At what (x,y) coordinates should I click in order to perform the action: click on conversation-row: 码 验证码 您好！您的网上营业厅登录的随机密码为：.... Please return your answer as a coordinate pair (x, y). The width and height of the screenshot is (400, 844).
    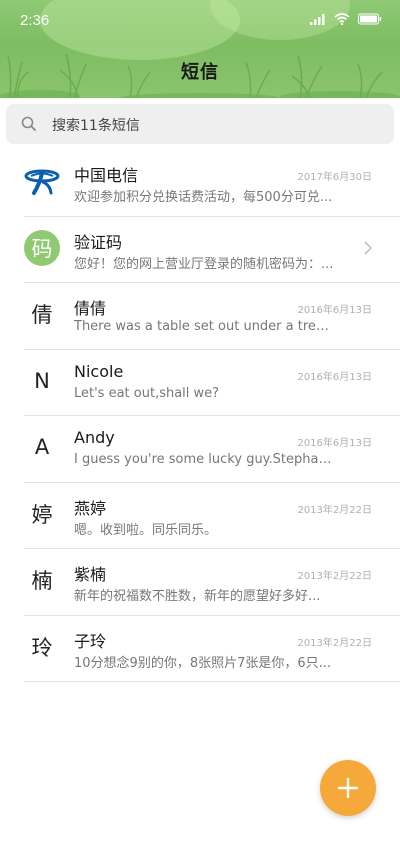
    Looking at the image, I should click on (212, 250).